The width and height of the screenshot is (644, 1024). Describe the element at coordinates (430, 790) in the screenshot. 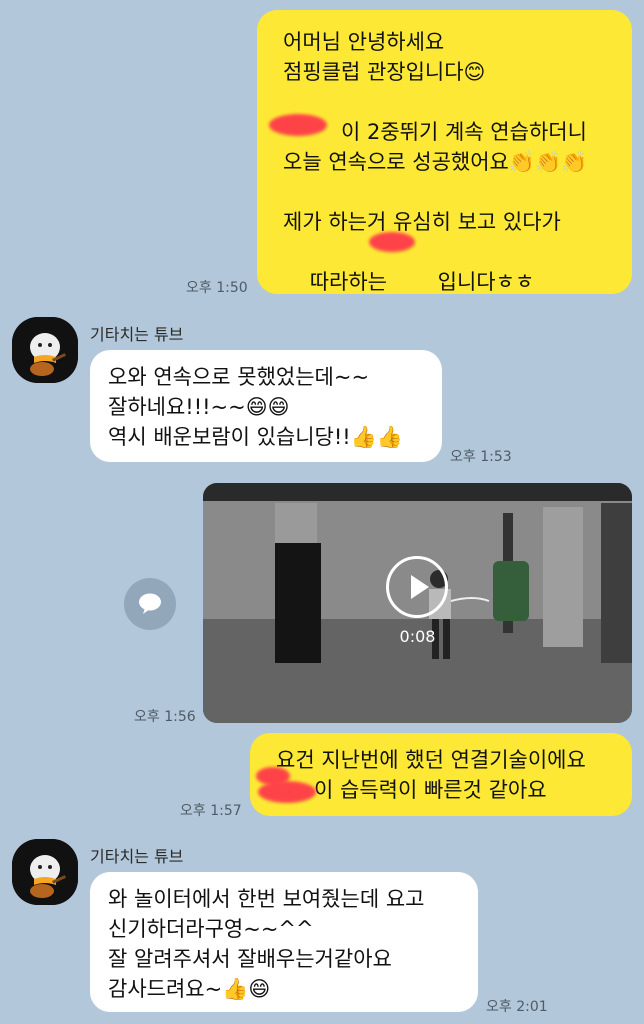

I see `message-text: 이 습득력이 빠른것 같아요` at that location.